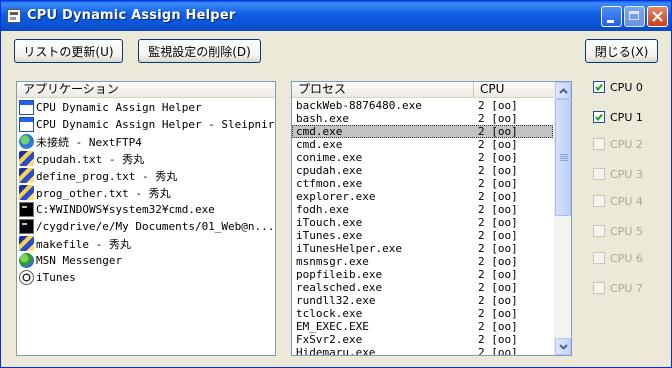 The width and height of the screenshot is (672, 368). Describe the element at coordinates (81, 158) in the screenshot. I see `application-list-item: cpudah.txt - 秀丸` at that location.